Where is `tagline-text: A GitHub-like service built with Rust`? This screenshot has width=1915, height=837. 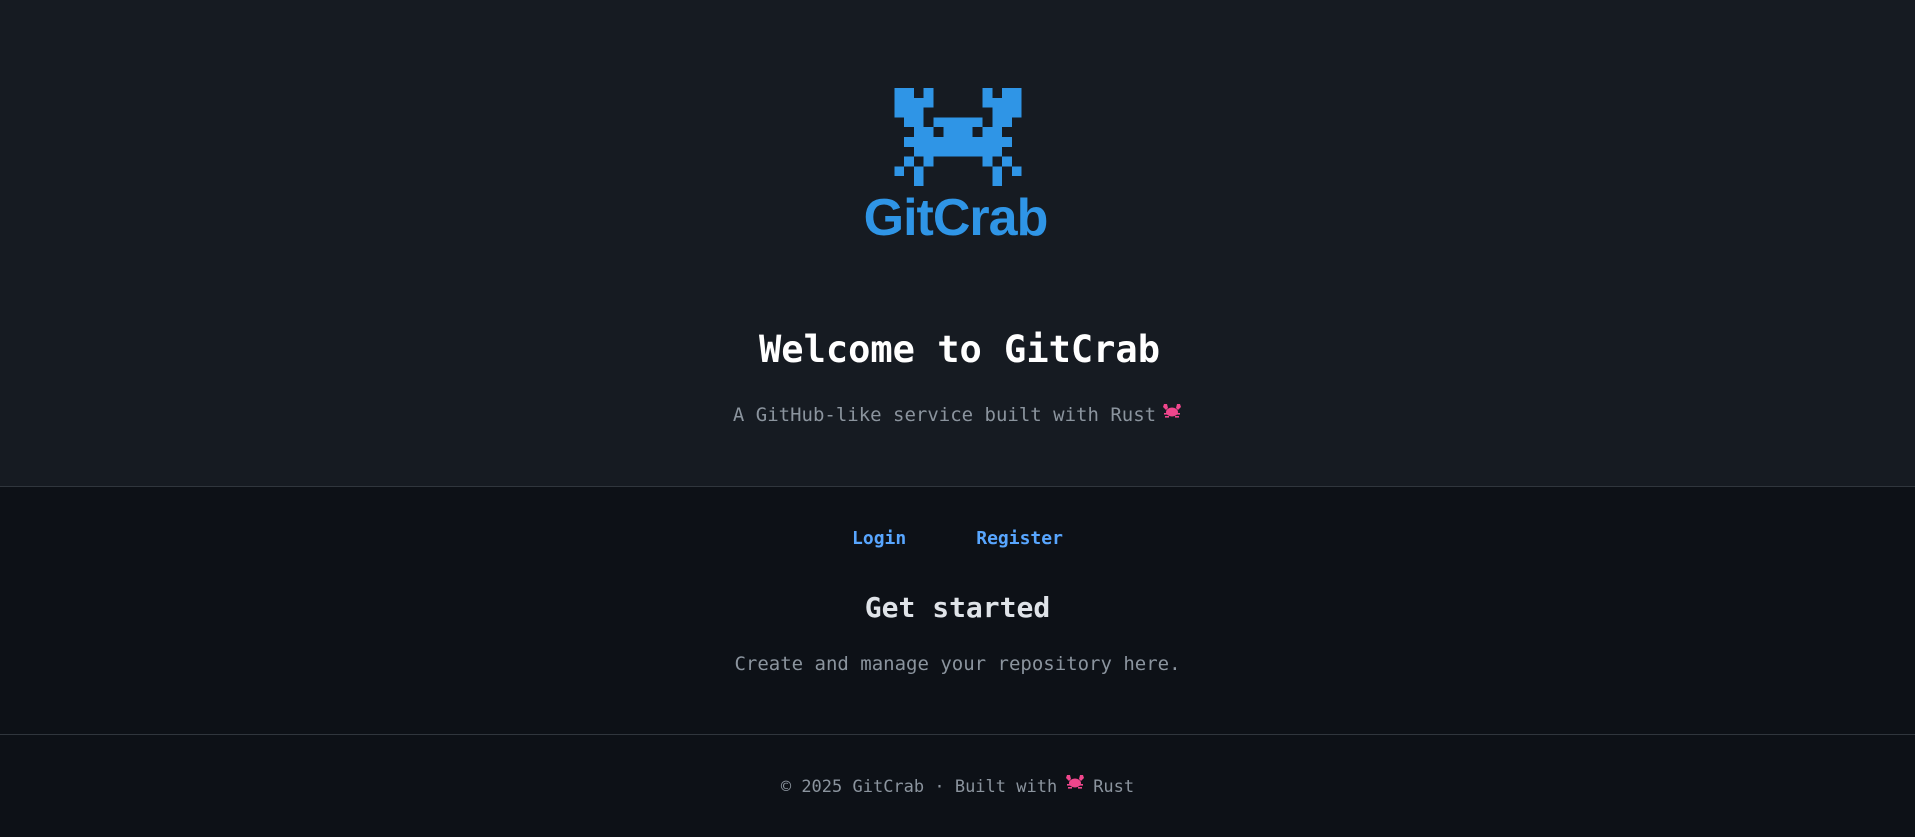
tagline-text: A GitHub-like service built with Rust is located at coordinates (944, 415).